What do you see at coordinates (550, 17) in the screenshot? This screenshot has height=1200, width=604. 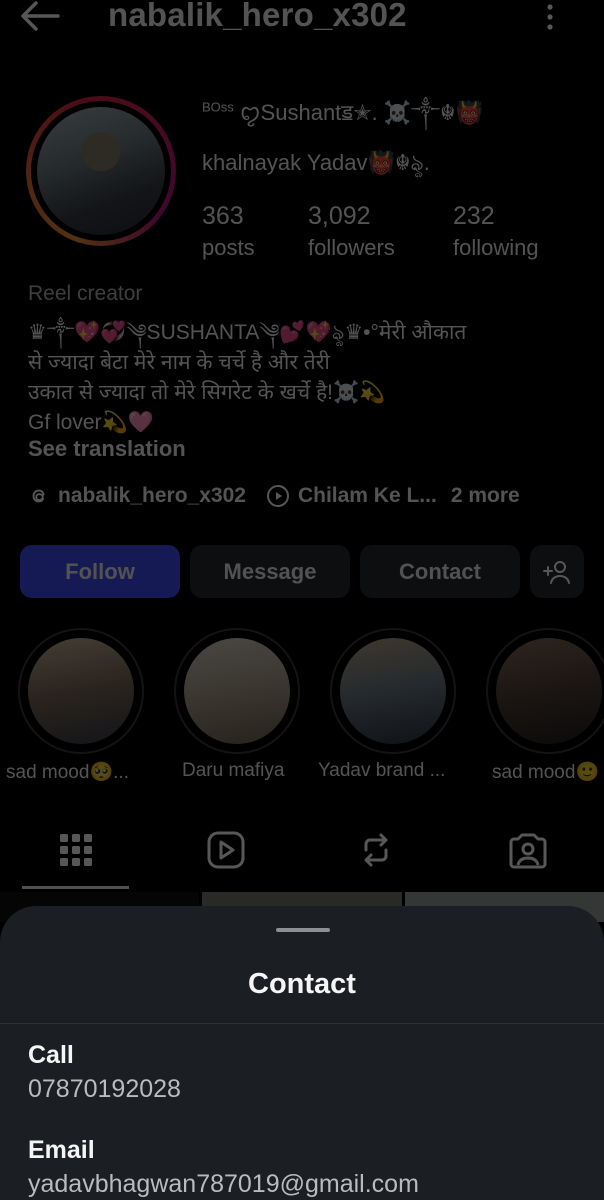 I see `more-options-icon` at bounding box center [550, 17].